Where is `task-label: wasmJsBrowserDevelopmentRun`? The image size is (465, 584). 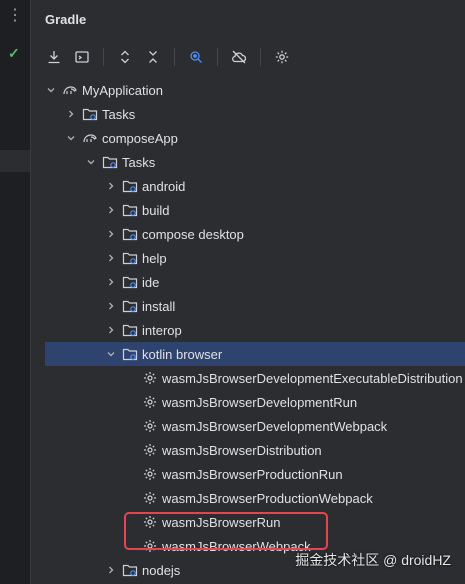 task-label: wasmJsBrowserDevelopmentRun is located at coordinates (260, 402).